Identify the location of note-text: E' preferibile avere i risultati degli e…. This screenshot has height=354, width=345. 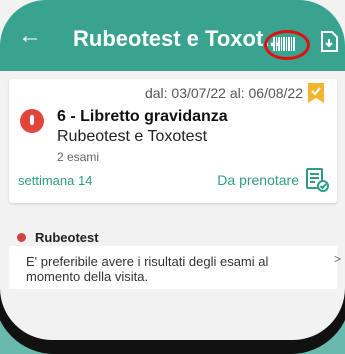
(147, 269).